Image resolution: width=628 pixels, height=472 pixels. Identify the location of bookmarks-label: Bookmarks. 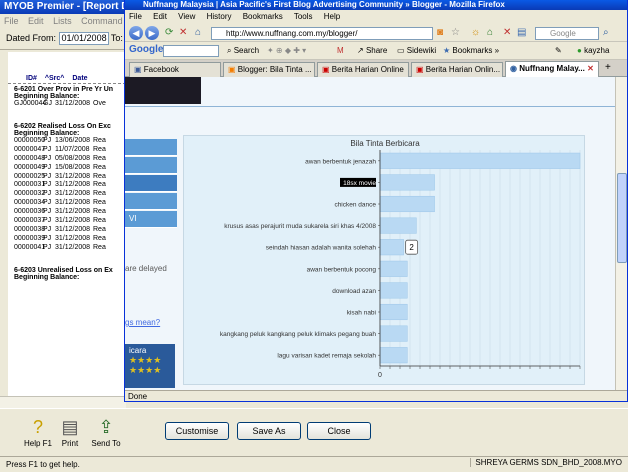
(472, 50).